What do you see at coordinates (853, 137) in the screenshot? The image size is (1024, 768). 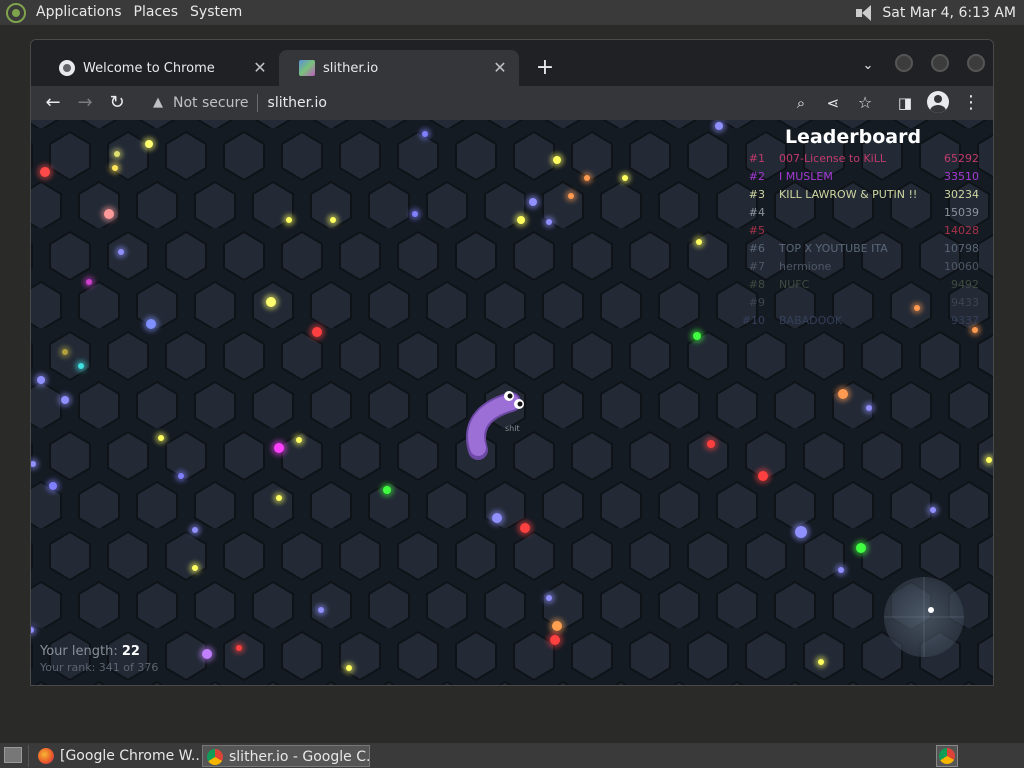 I see `leaderboard-title: Leaderboard` at bounding box center [853, 137].